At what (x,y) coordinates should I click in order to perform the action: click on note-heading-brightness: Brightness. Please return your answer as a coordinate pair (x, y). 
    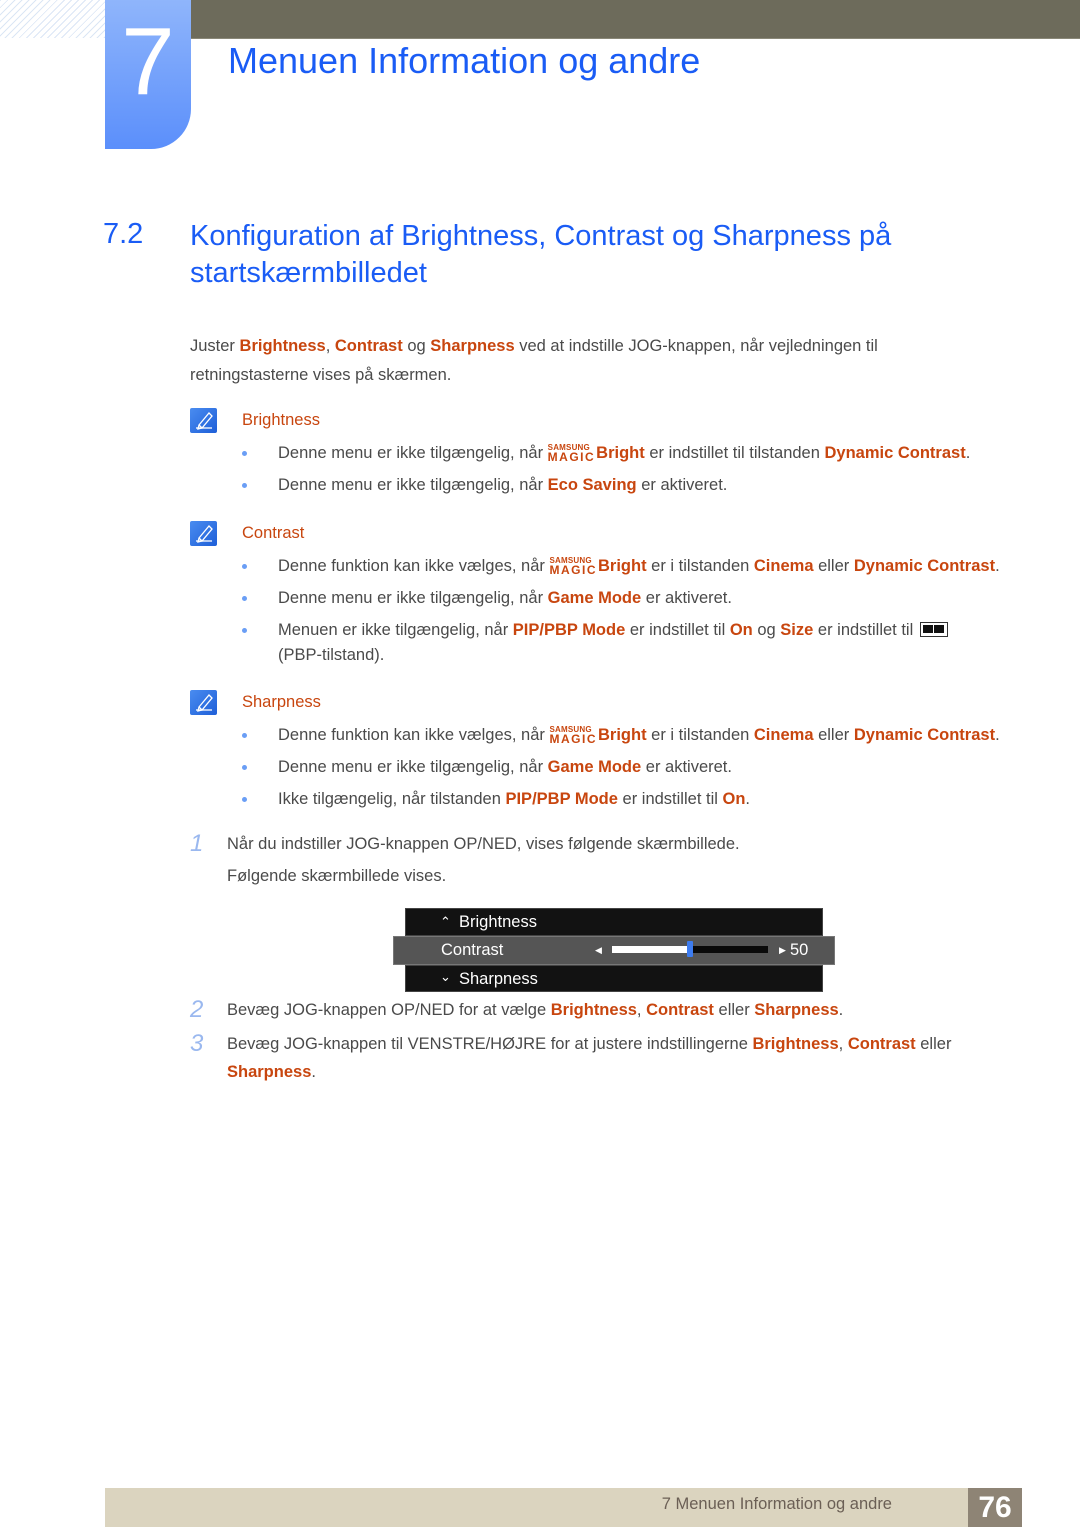
    Looking at the image, I should click on (255, 420).